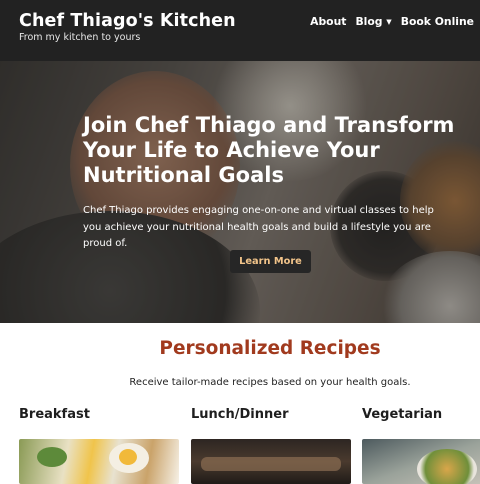  Describe the element at coordinates (54, 414) in the screenshot. I see `category-breakfast: Breakfast` at that location.